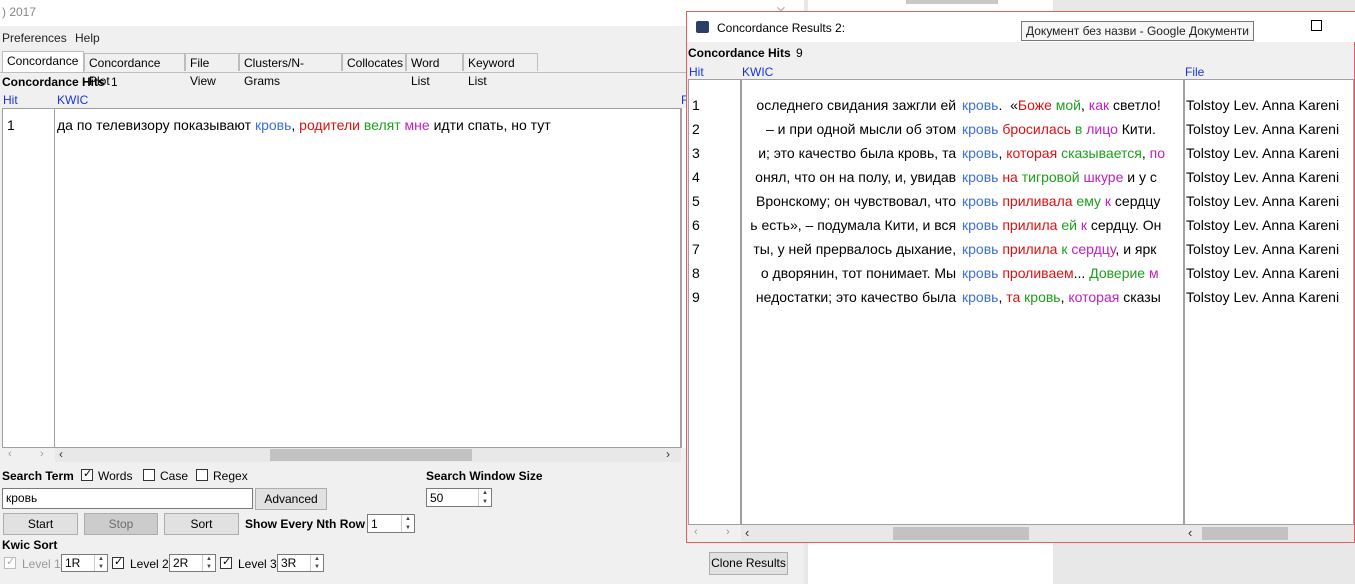  Describe the element at coordinates (500, 70) in the screenshot. I see `tab-keyword-list: Keyword List` at that location.